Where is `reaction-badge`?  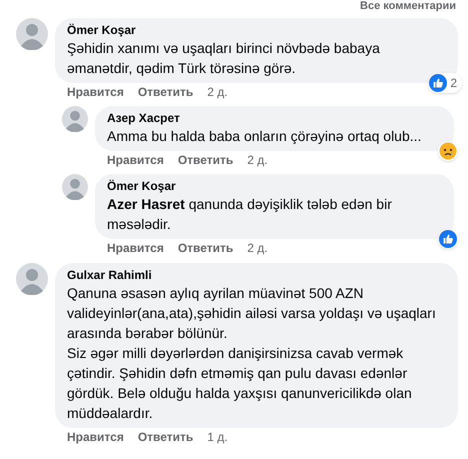
reaction-badge is located at coordinates (448, 151).